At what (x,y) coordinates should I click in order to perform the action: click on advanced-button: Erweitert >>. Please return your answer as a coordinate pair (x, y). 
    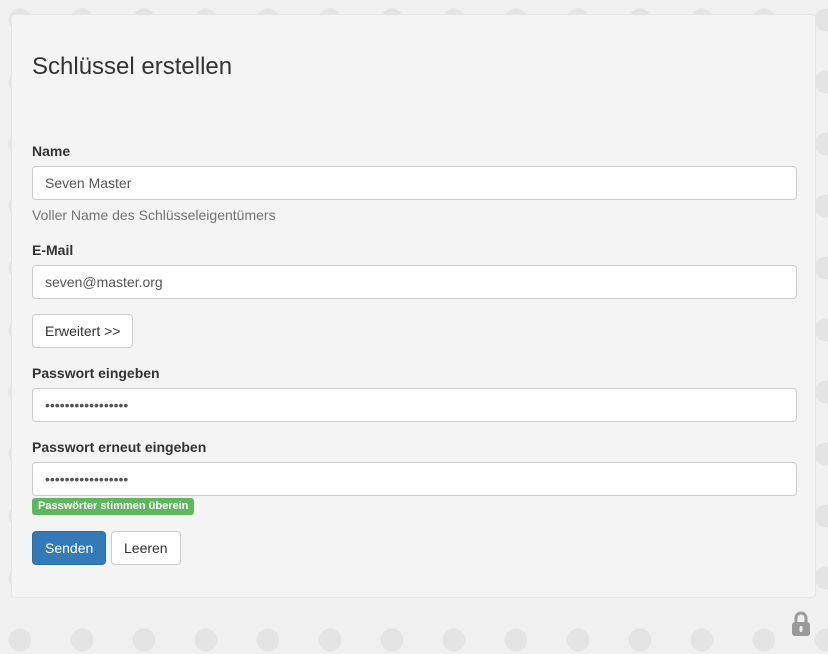
    Looking at the image, I should click on (83, 331).